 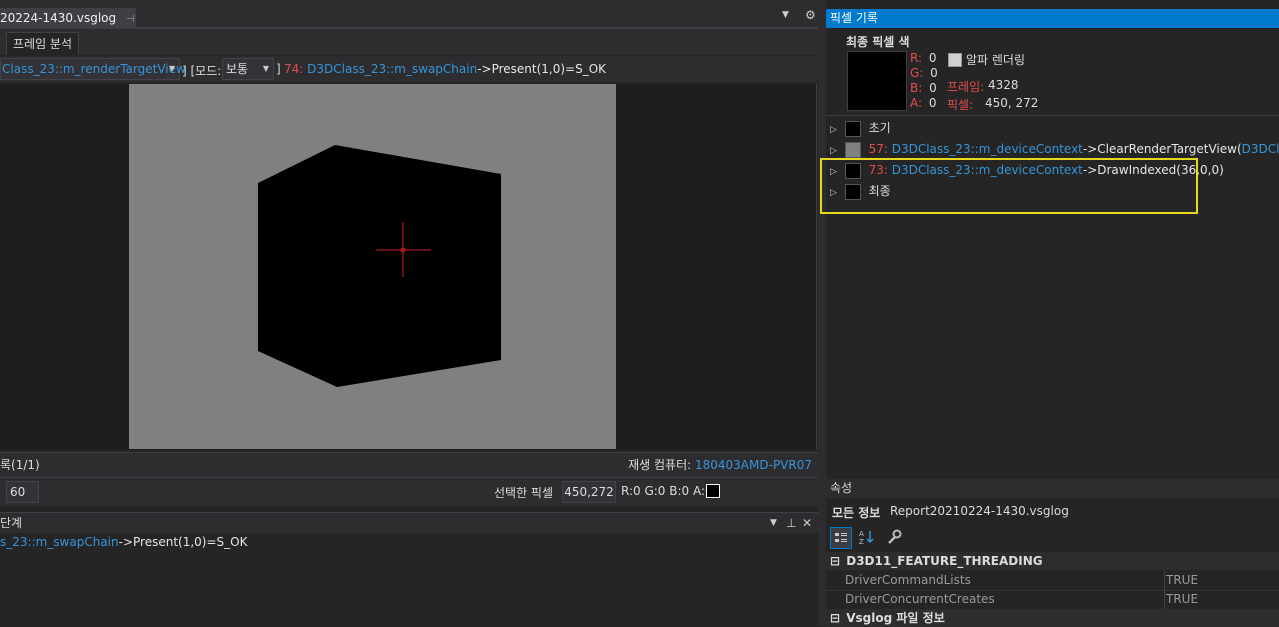 I want to click on playback-machine-link: 180403AMD-PVR07, so click(x=753, y=465).